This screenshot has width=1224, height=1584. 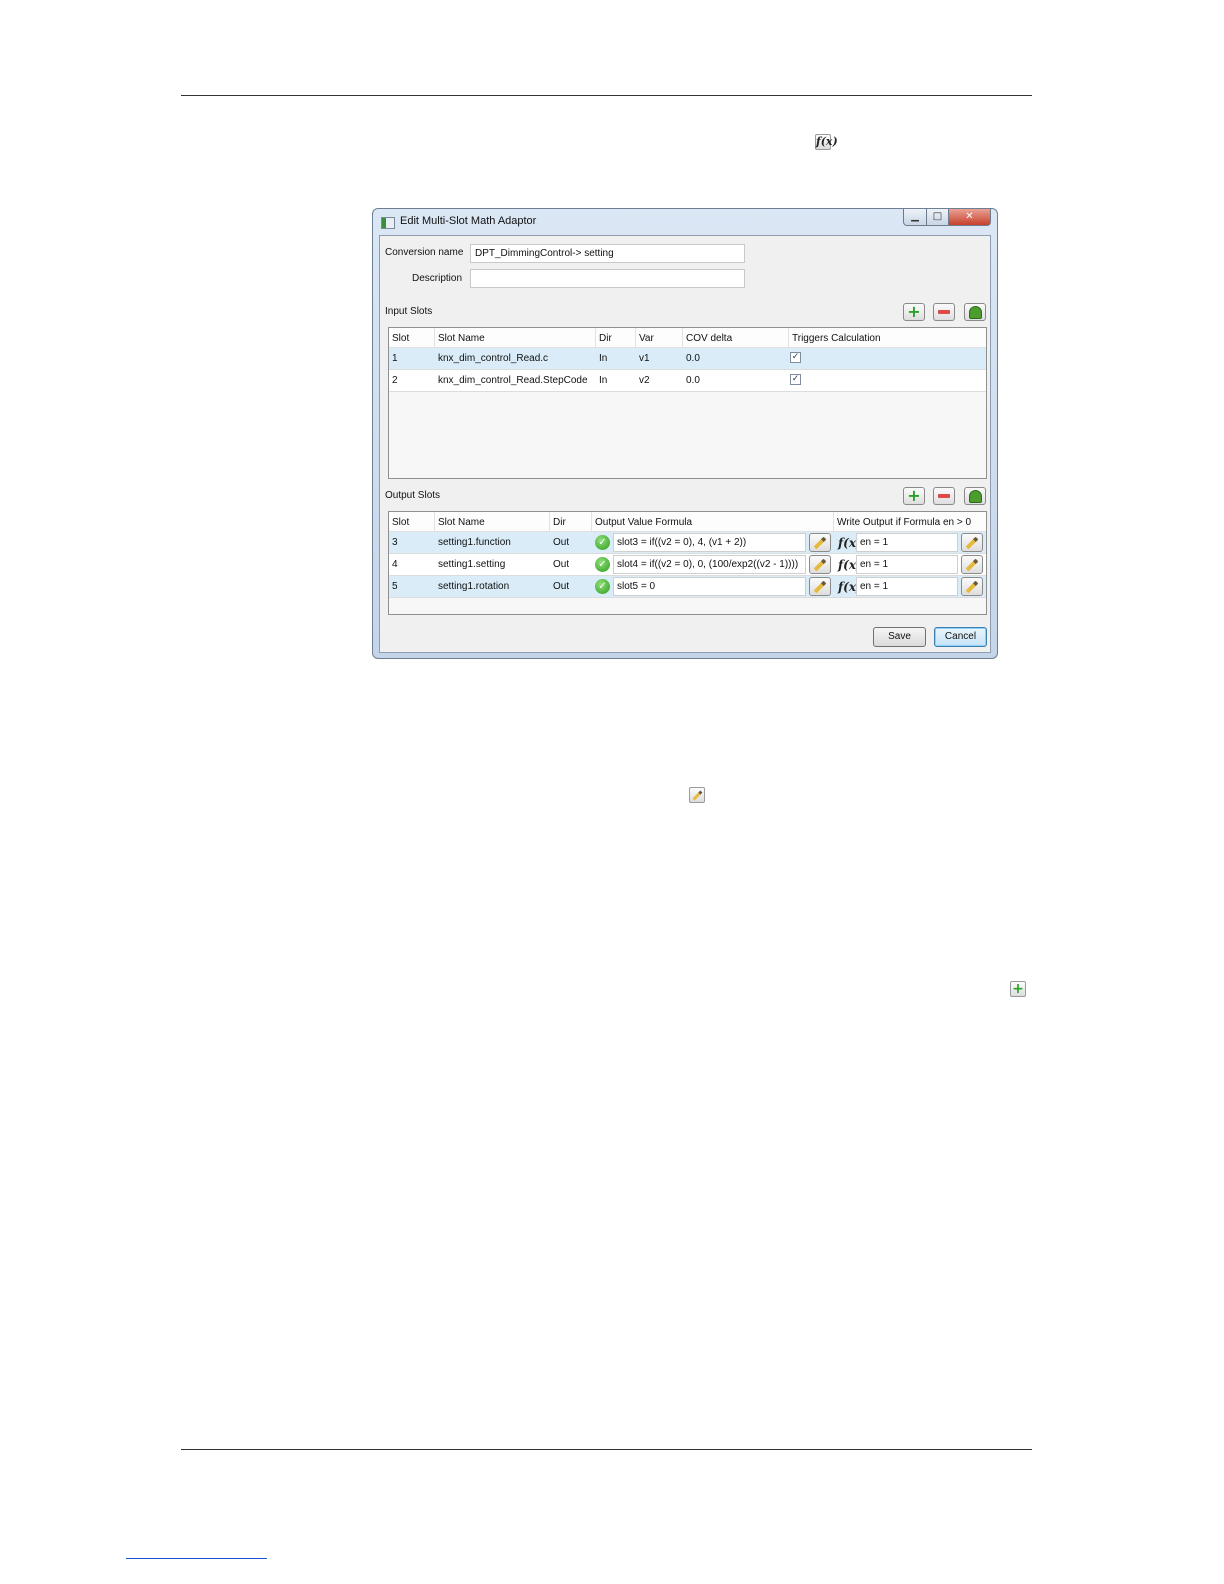 What do you see at coordinates (395, 542) in the screenshot?
I see `slot-cell: 3` at bounding box center [395, 542].